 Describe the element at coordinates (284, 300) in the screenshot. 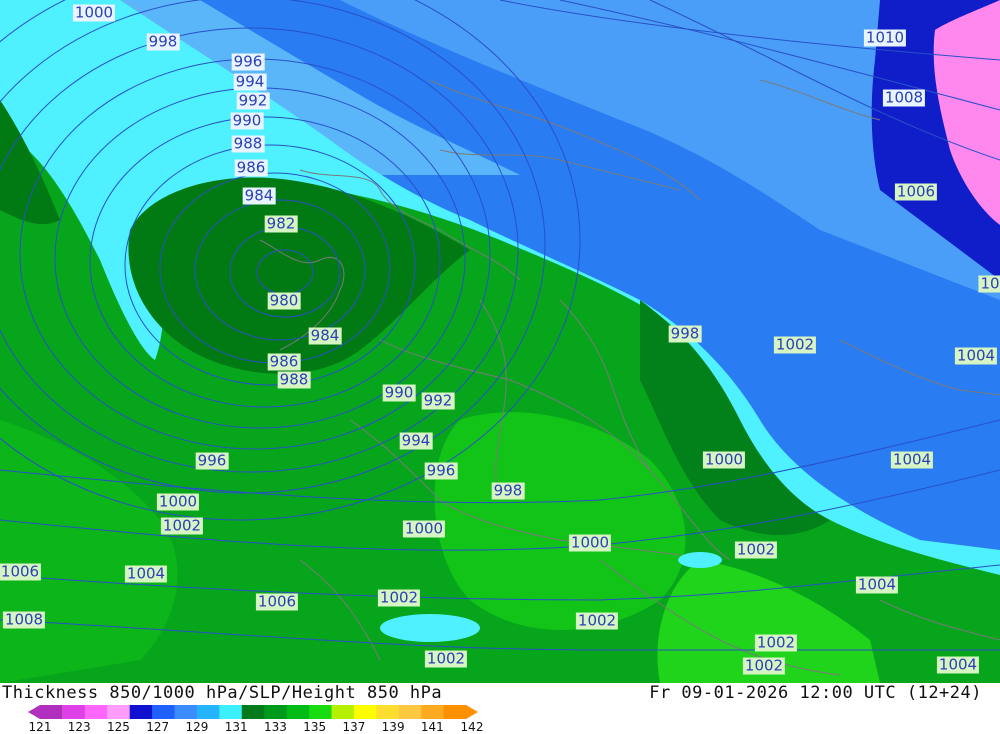

I see `isobar-label: 980` at that location.